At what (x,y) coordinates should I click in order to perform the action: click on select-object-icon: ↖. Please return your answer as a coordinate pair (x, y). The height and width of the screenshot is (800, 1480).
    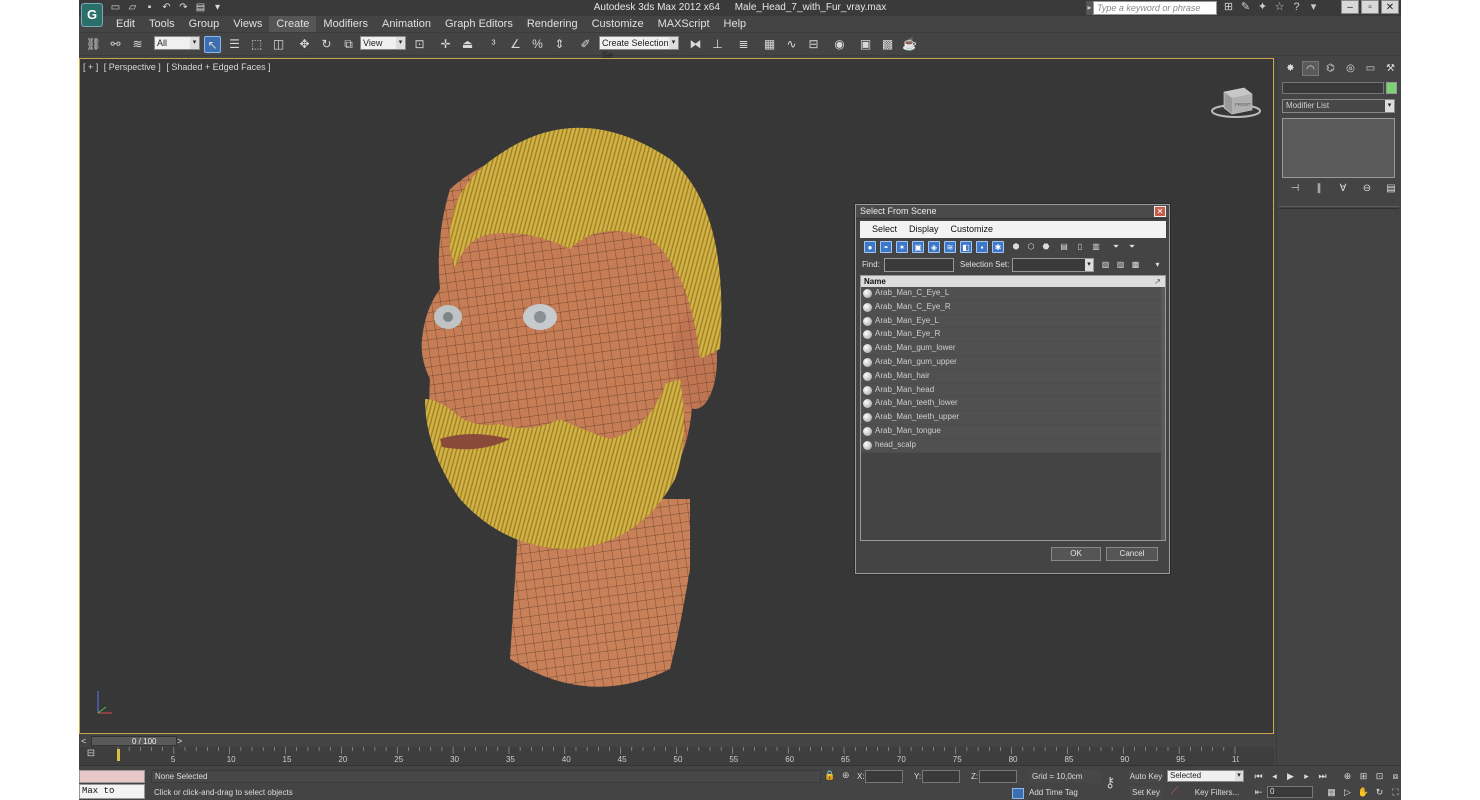
    Looking at the image, I should click on (212, 44).